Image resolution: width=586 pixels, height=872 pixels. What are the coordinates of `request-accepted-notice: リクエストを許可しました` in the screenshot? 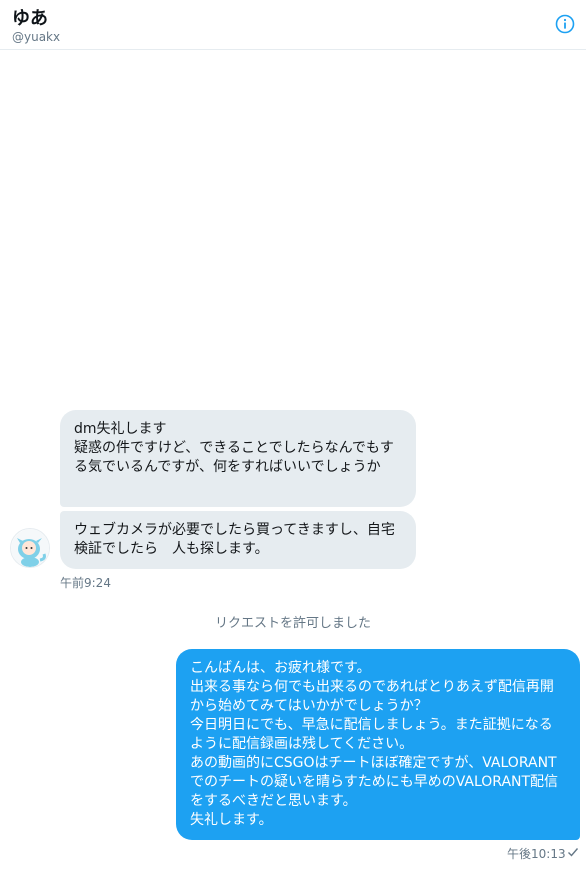 It's located at (292, 623).